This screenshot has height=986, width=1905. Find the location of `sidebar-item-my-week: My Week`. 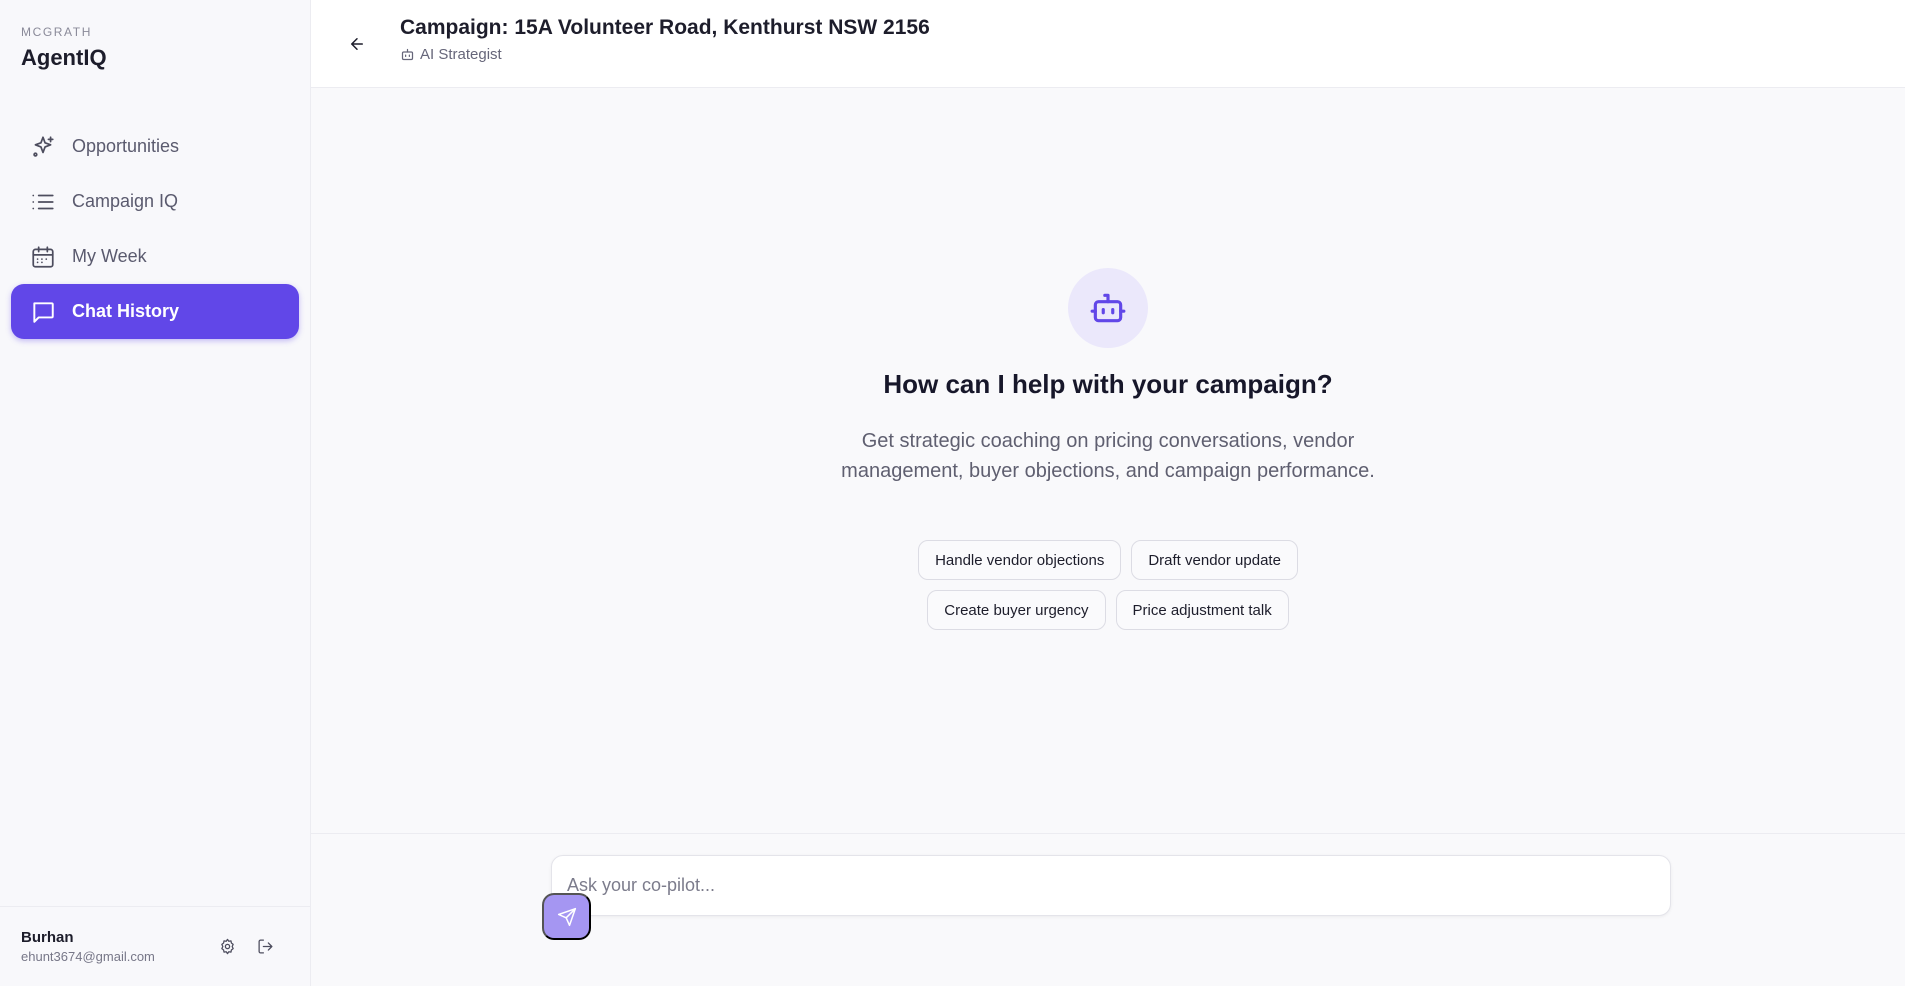

sidebar-item-my-week: My Week is located at coordinates (155, 256).